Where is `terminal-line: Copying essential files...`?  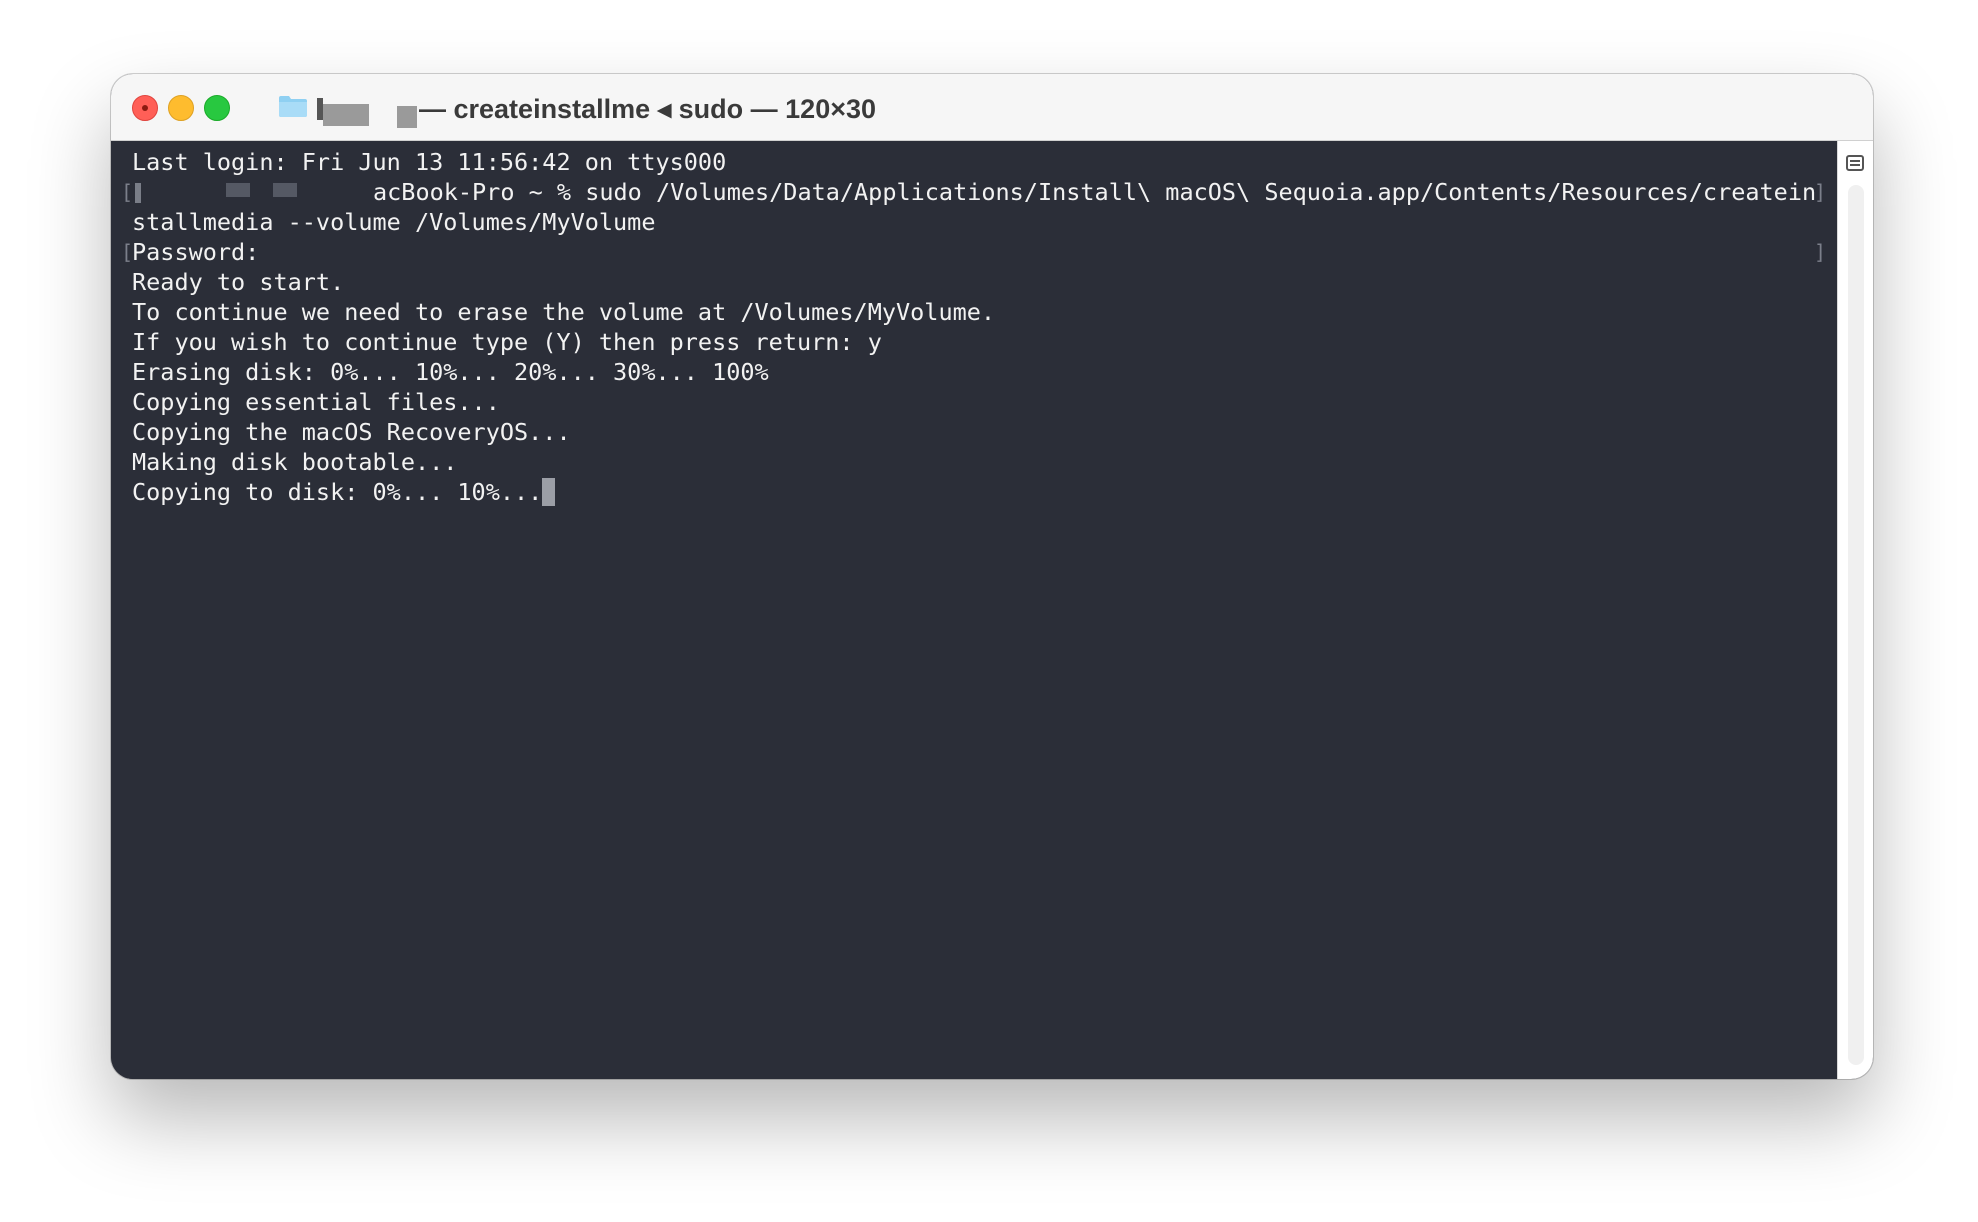 terminal-line: Copying essential files... is located at coordinates (316, 402).